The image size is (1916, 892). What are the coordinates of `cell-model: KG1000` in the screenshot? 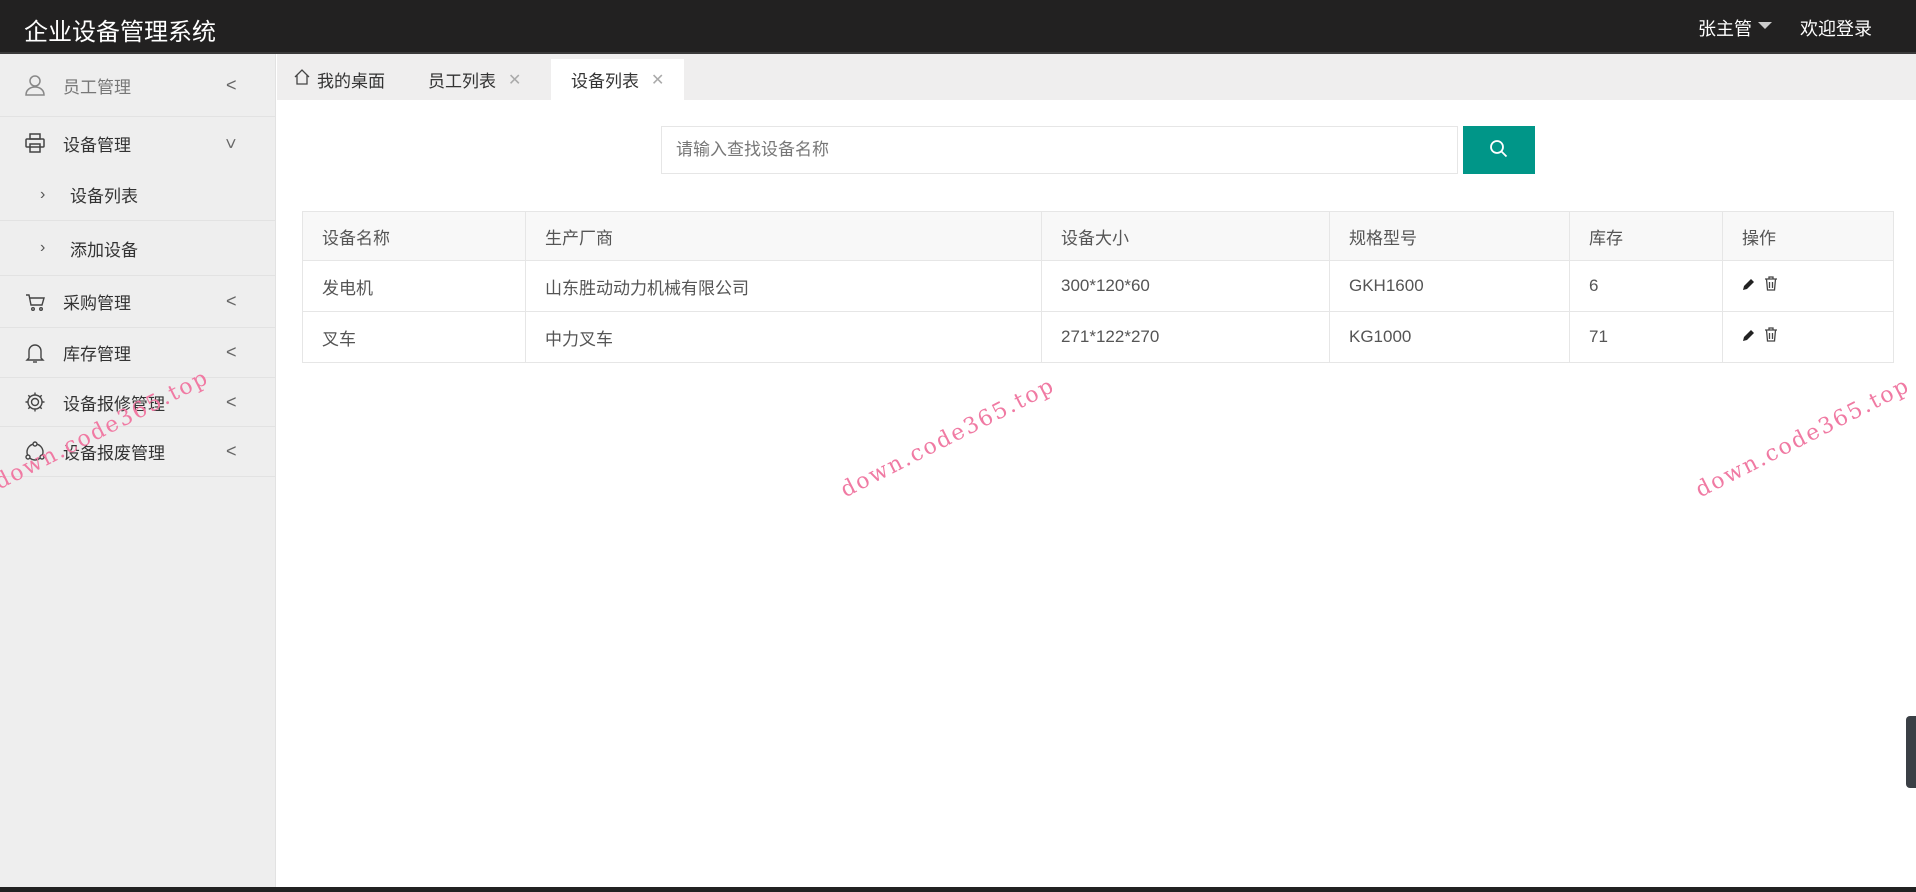 It's located at (1449, 337).